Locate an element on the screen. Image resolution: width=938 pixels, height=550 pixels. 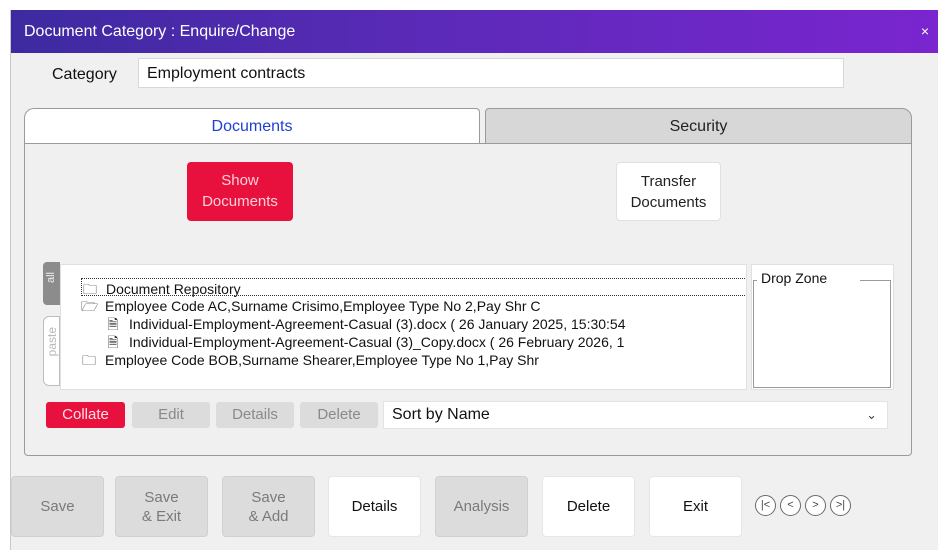
edit-button: Edit is located at coordinates (171, 415).